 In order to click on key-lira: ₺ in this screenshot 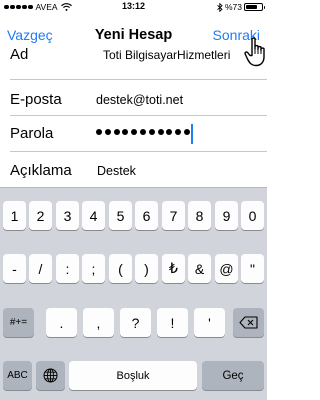, I will do `click(173, 268)`.